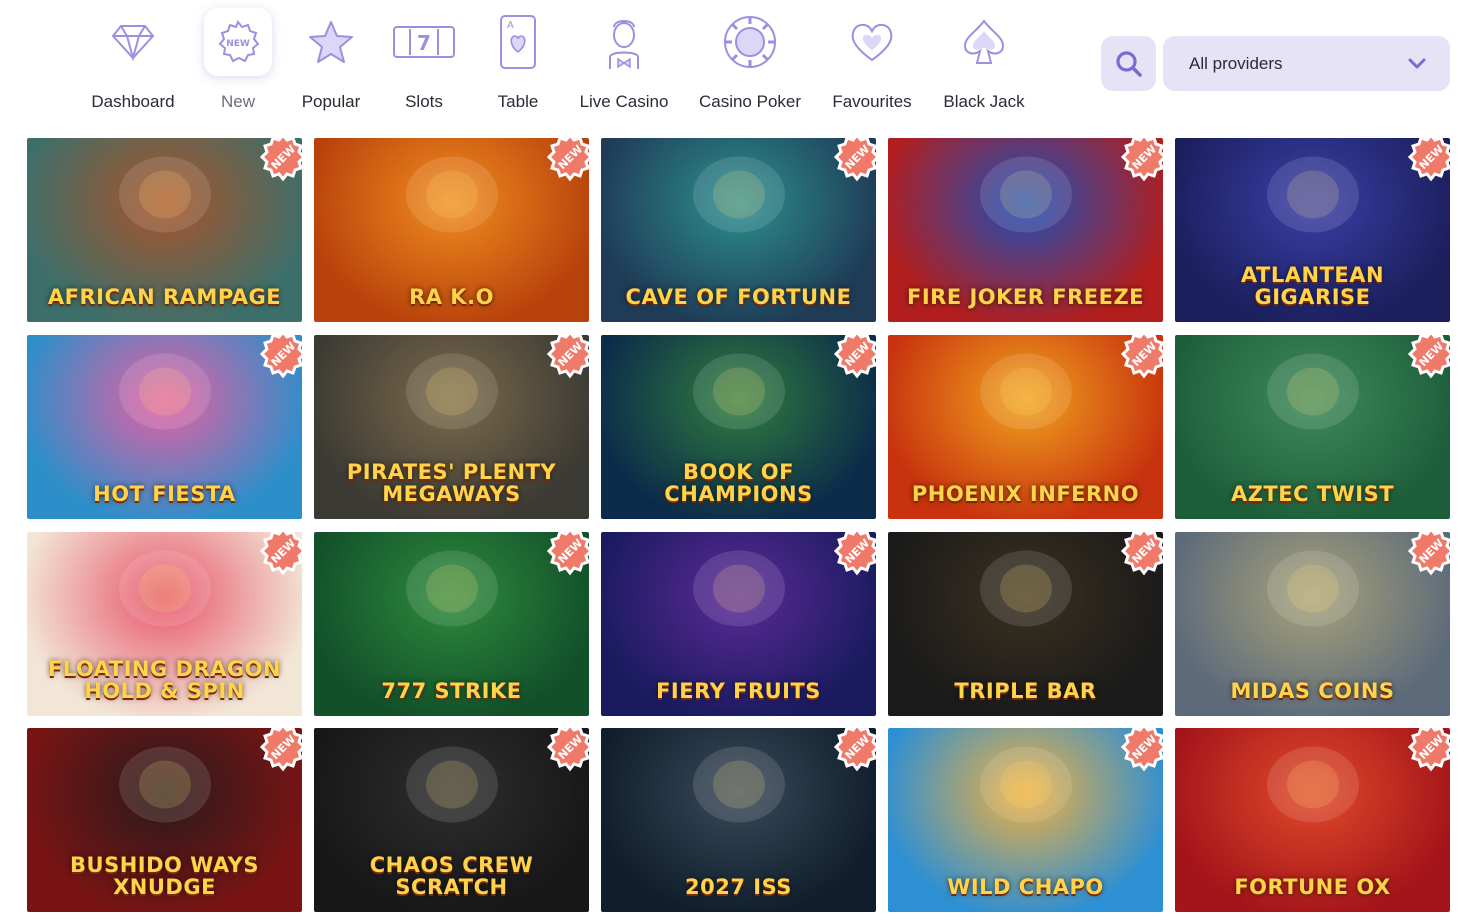  I want to click on poker-chip-icon, so click(750, 42).